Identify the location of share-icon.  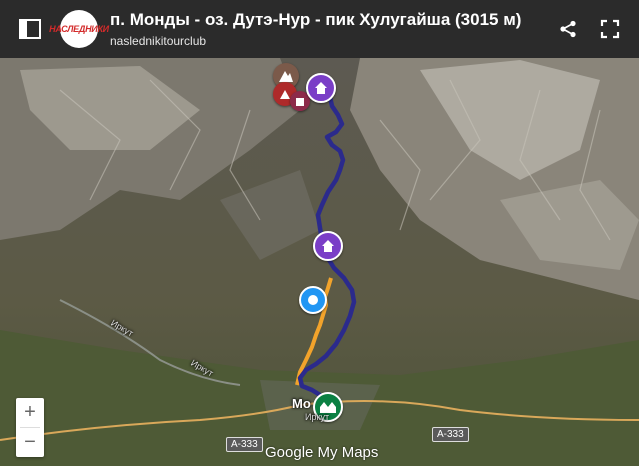
(568, 29).